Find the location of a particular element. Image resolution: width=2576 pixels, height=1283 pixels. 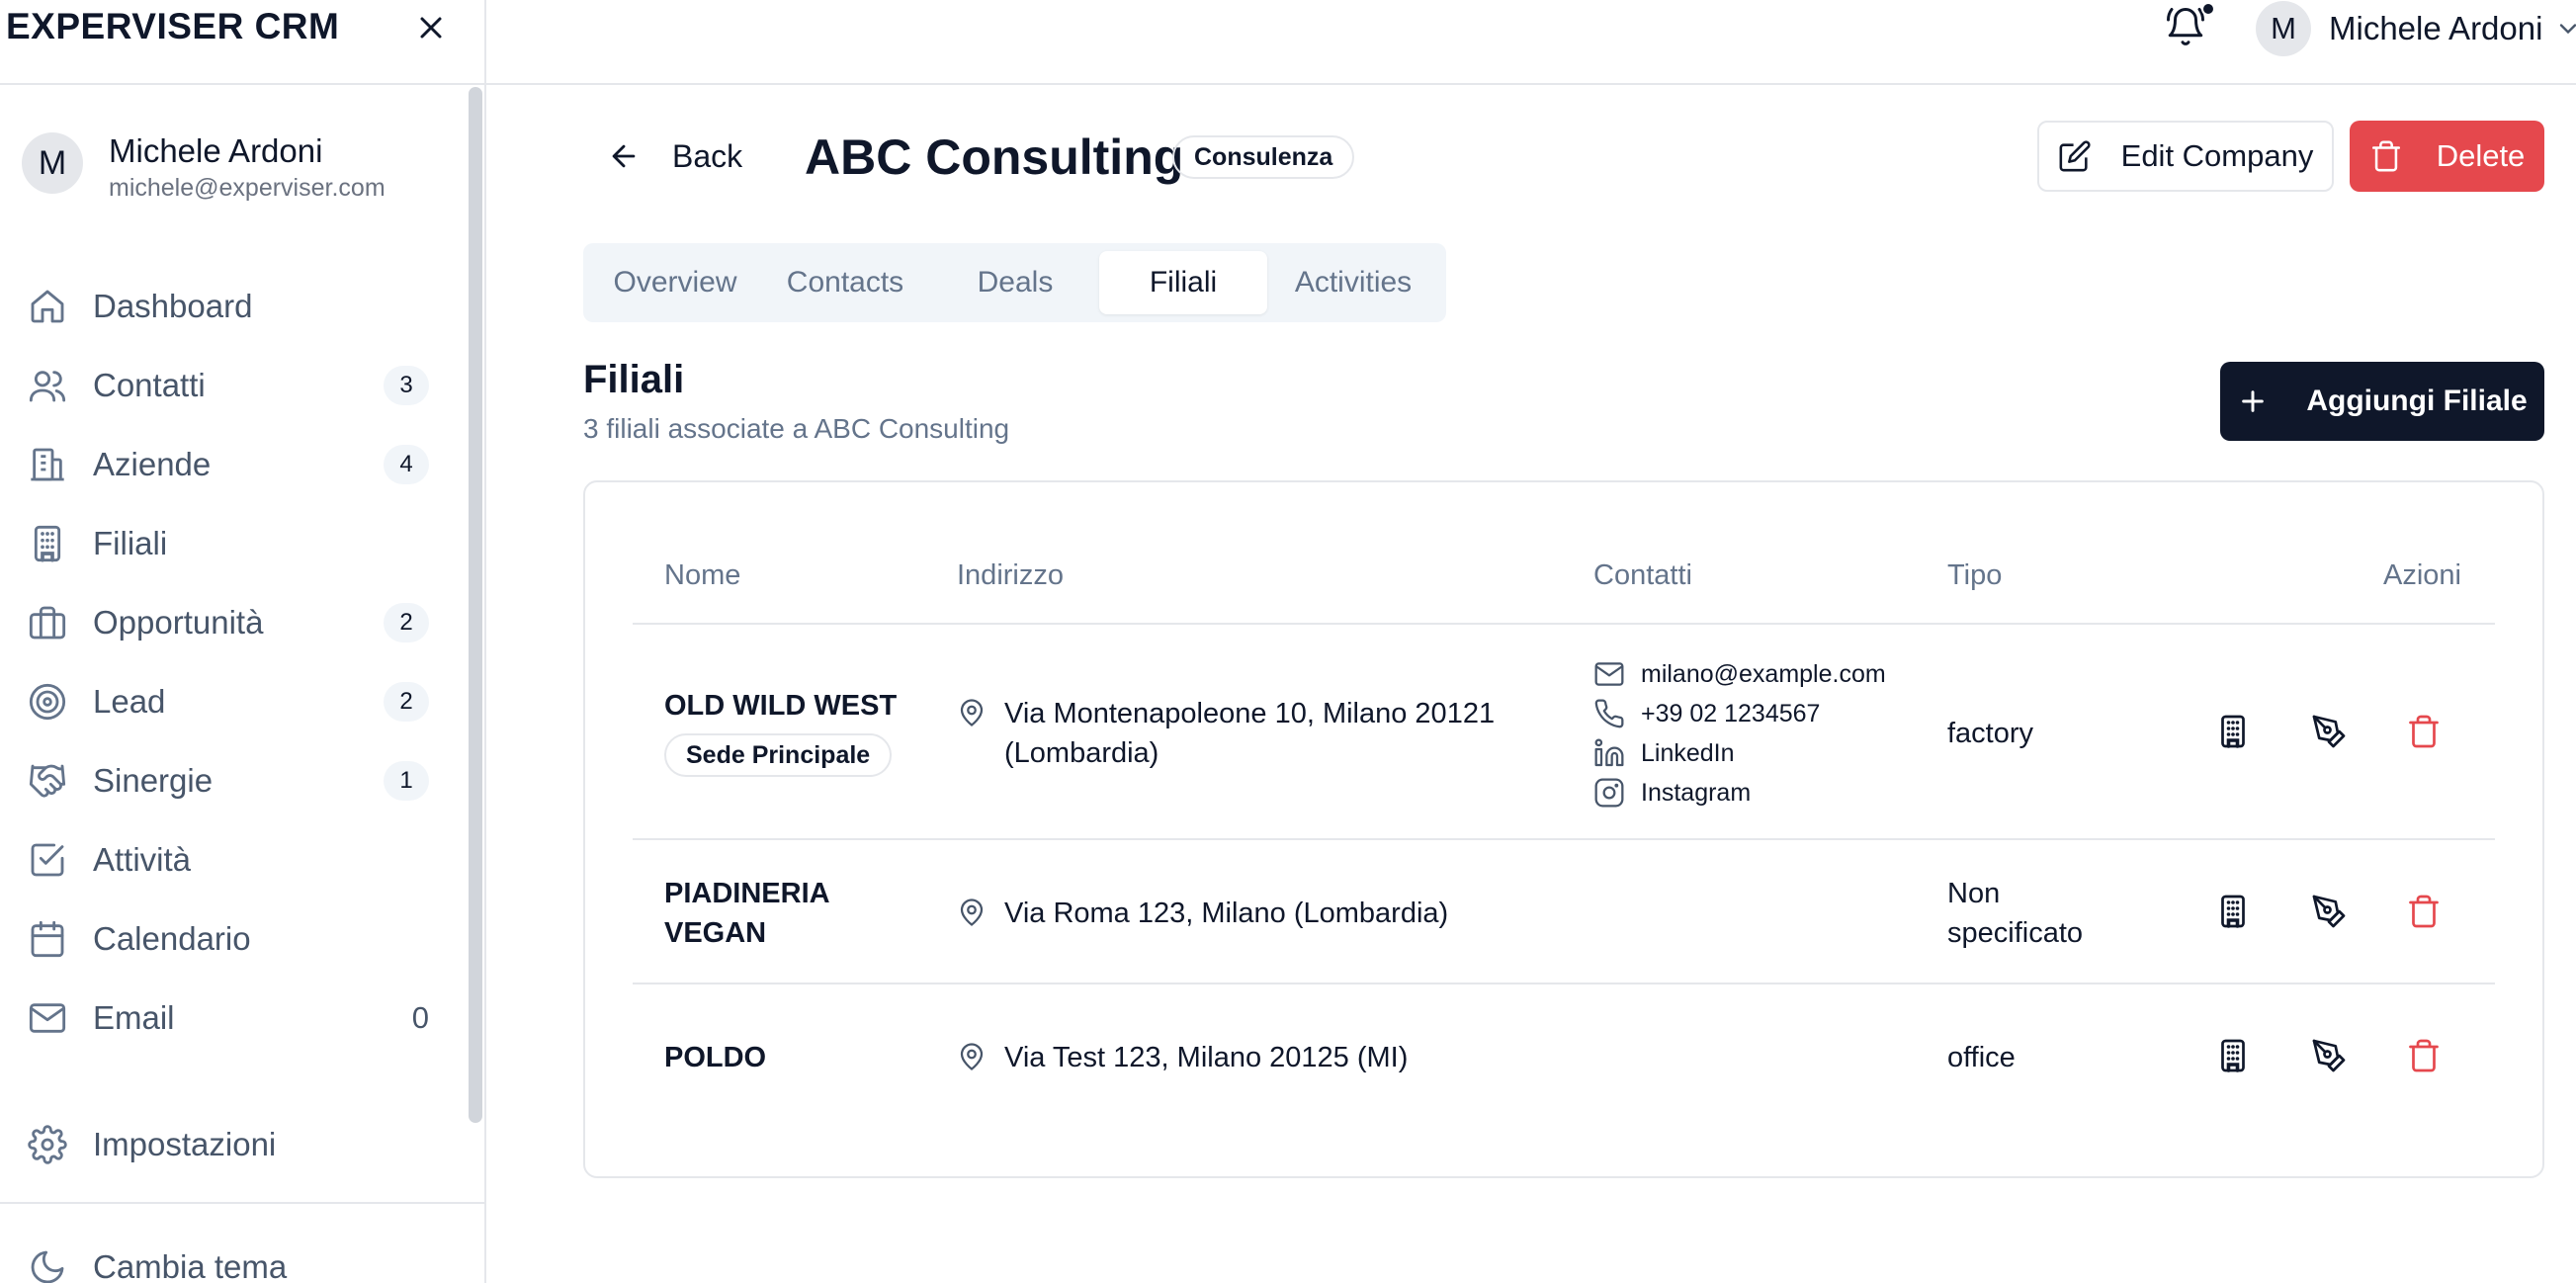

sidebar-user-email: michele@experviser.com is located at coordinates (247, 188).